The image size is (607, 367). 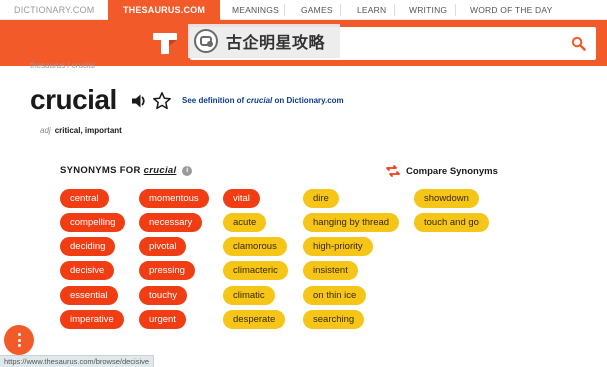 I want to click on synonym-chip: necessary, so click(x=171, y=222).